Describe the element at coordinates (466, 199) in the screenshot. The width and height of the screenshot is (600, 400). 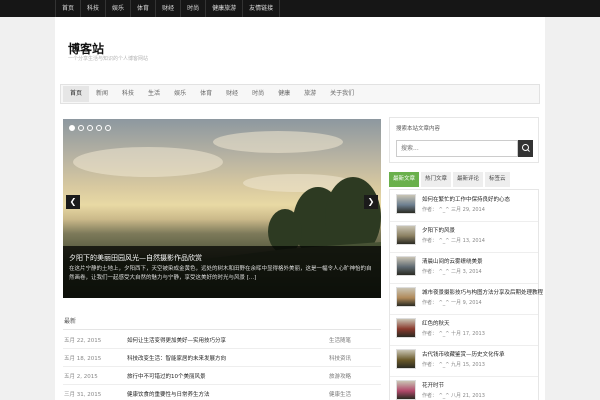
I see `sidebar-post-title: 如何在繁忙的工作中保持良好的心态` at that location.